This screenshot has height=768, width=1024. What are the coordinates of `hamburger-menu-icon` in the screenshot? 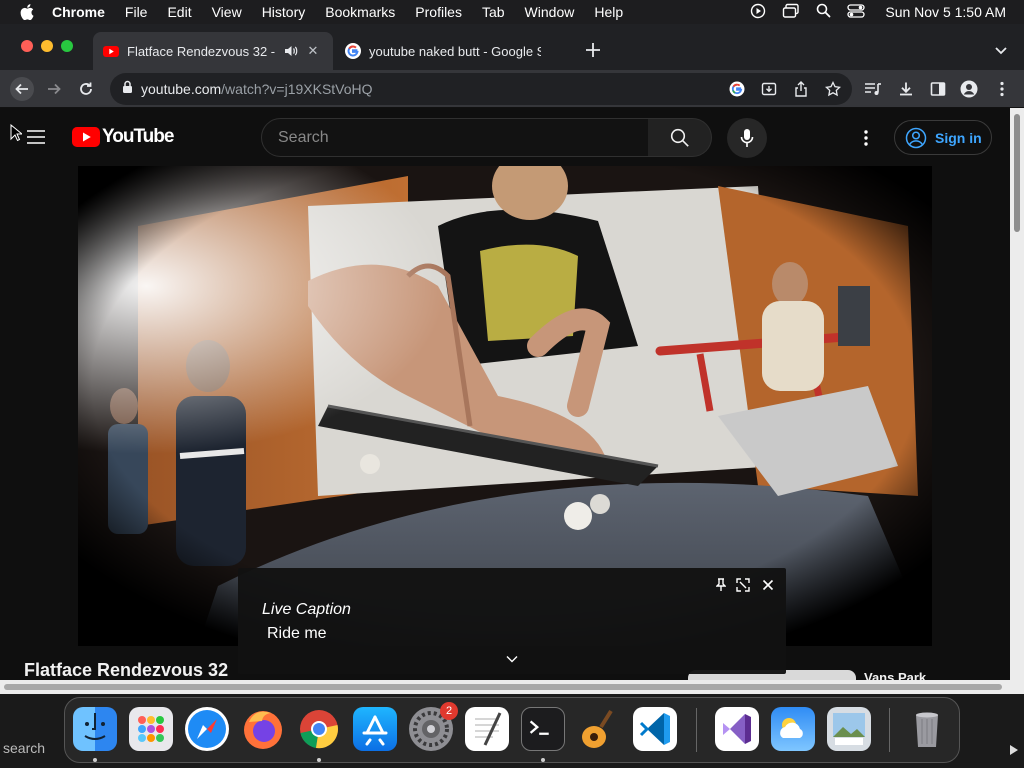 It's located at (36, 139).